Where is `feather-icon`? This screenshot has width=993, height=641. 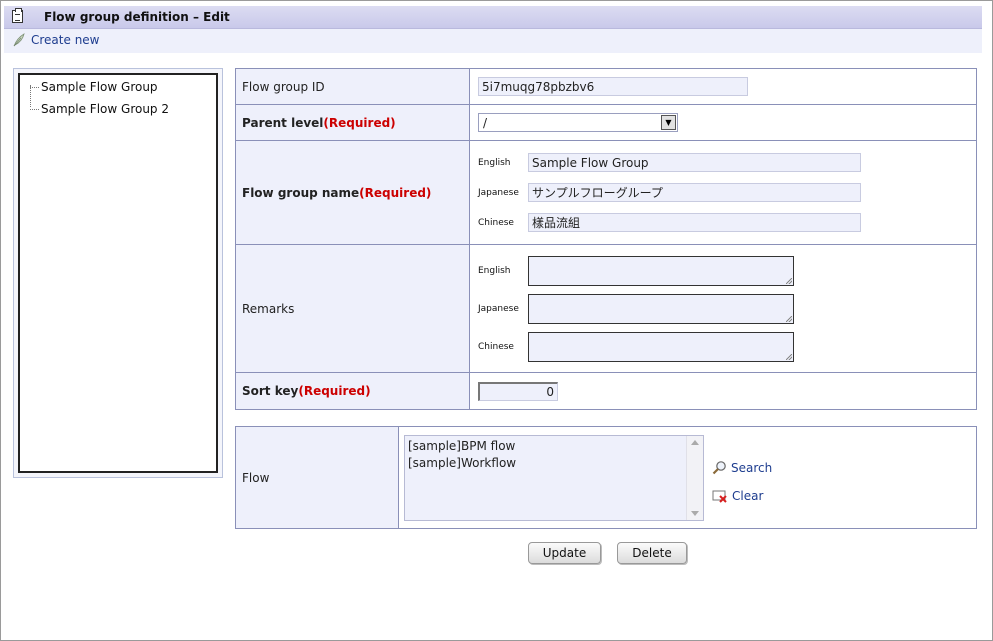
feather-icon is located at coordinates (19, 40).